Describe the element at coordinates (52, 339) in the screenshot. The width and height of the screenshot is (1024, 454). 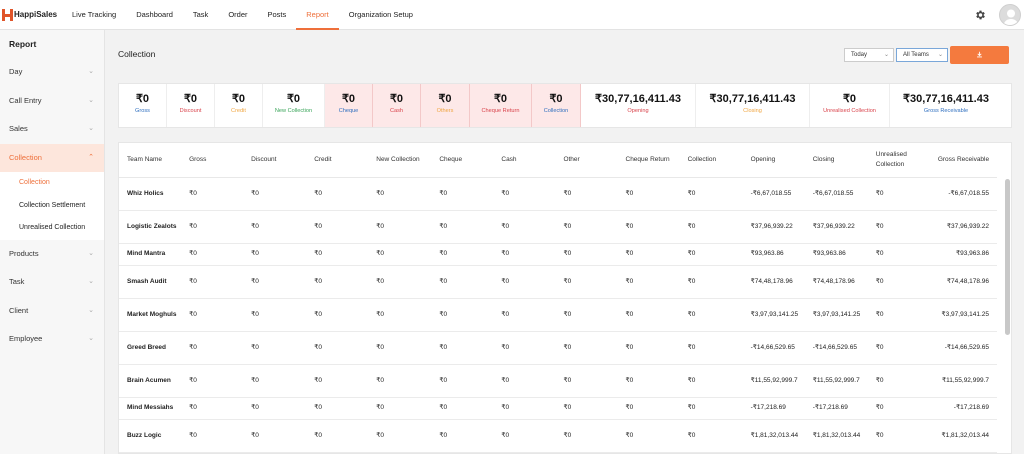
I see `sidebar-item-employee: Employee ⌄` at that location.